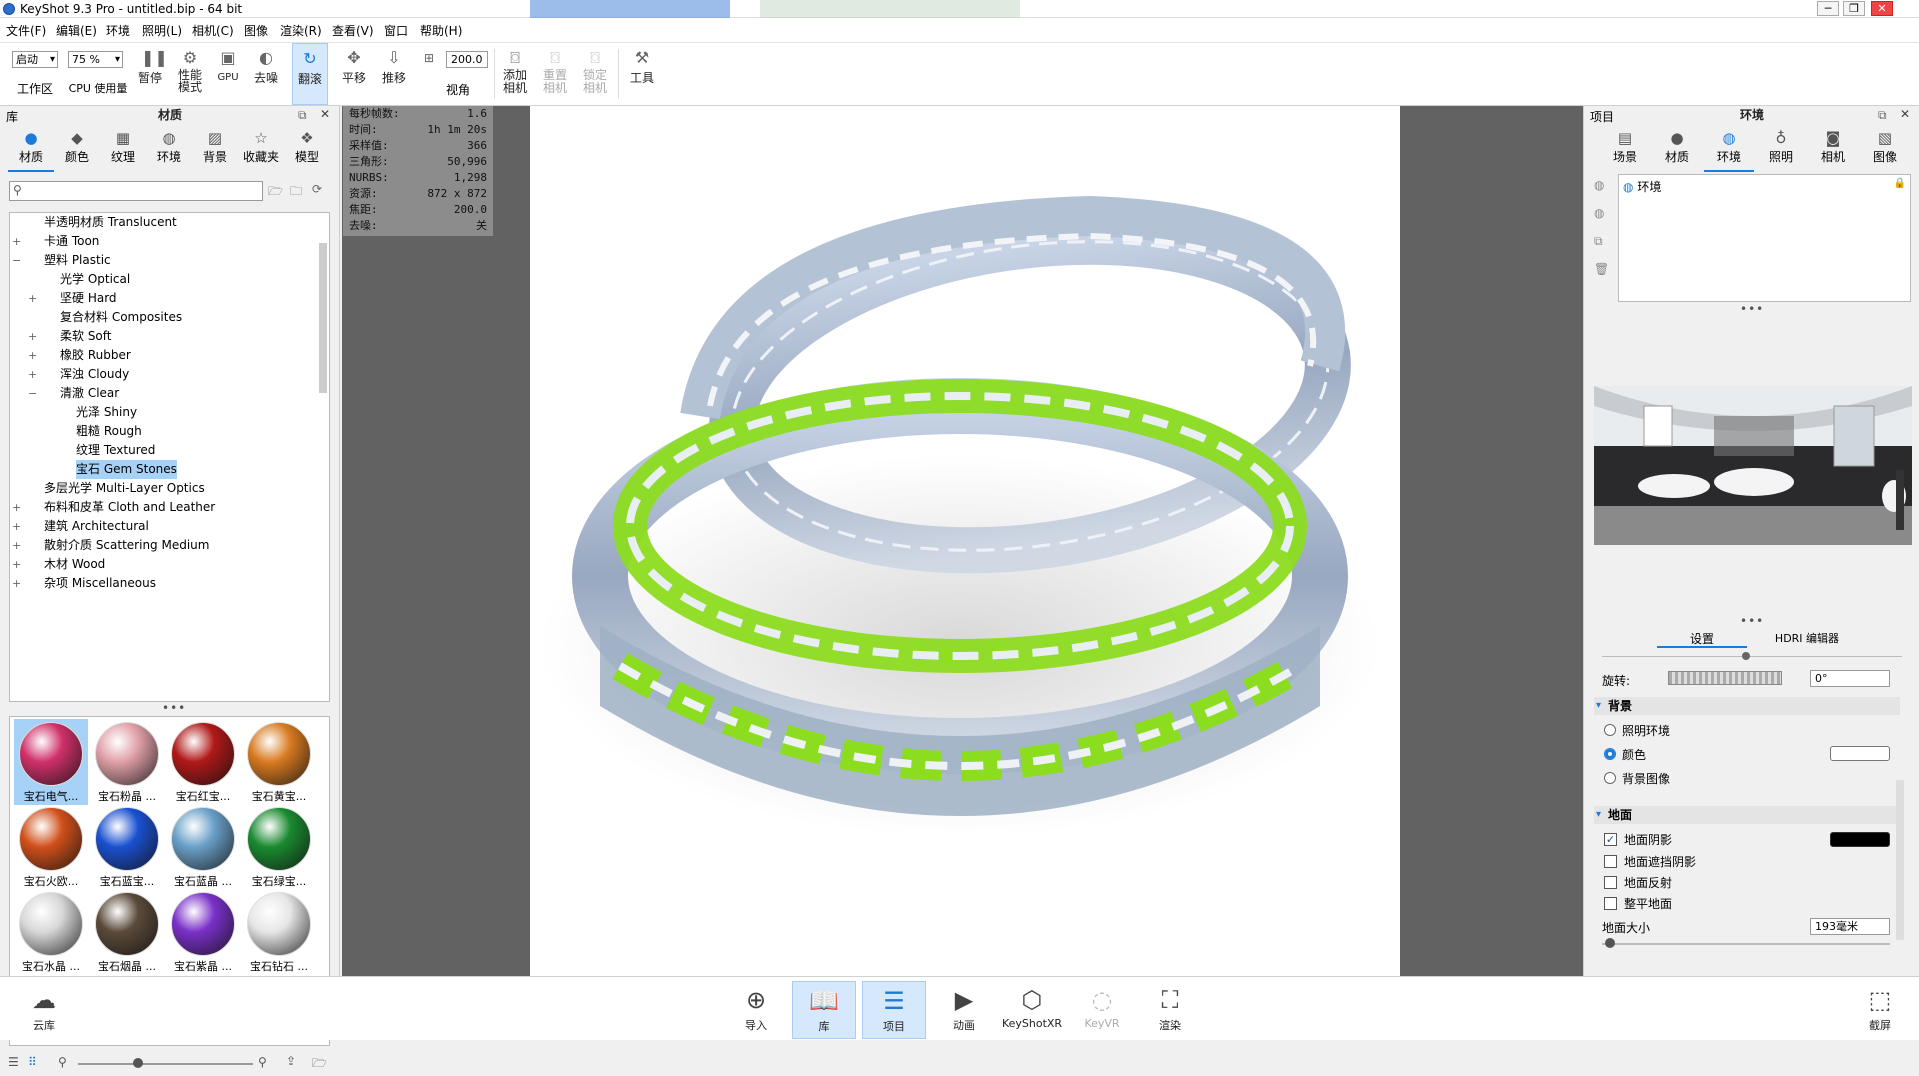 The height and width of the screenshot is (1076, 1919). Describe the element at coordinates (1880, 1010) in the screenshot. I see `screenshot-button: ⬚ 截屏` at that location.